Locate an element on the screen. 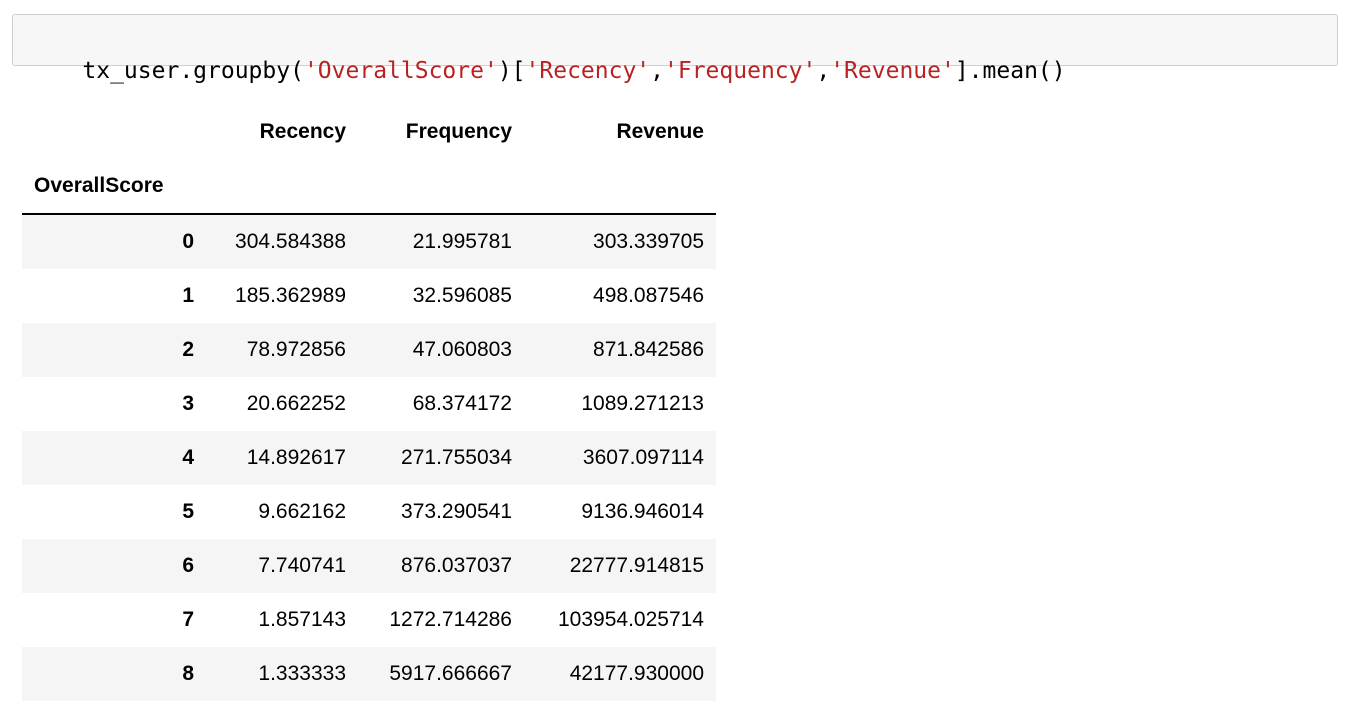  cell-revenue: 103954.025714 is located at coordinates (631, 619).